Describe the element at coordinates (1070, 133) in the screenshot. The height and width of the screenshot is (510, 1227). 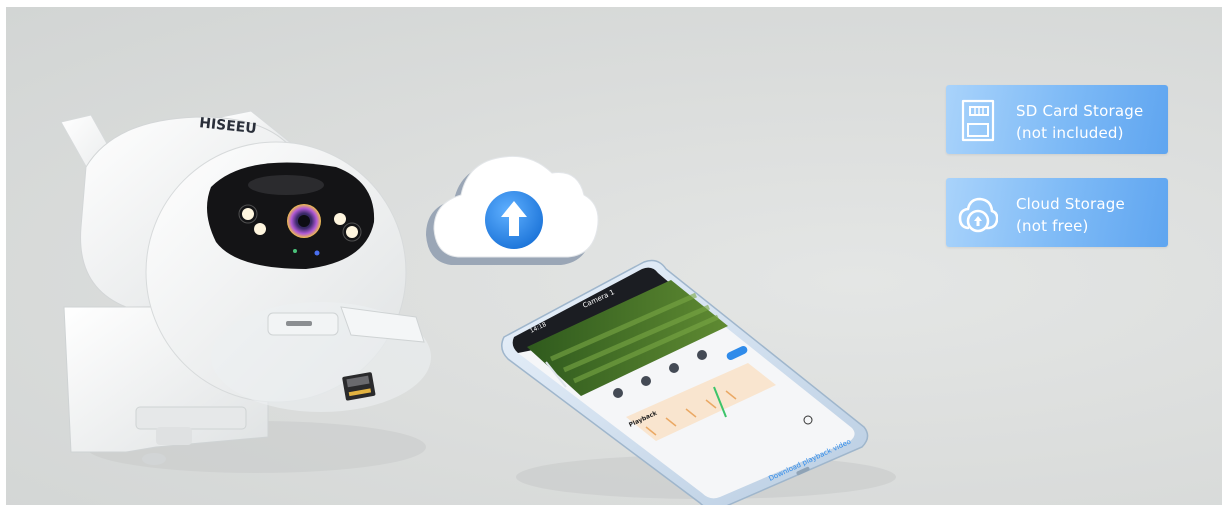
I see `sd-card-storage-note: (not included)` at that location.